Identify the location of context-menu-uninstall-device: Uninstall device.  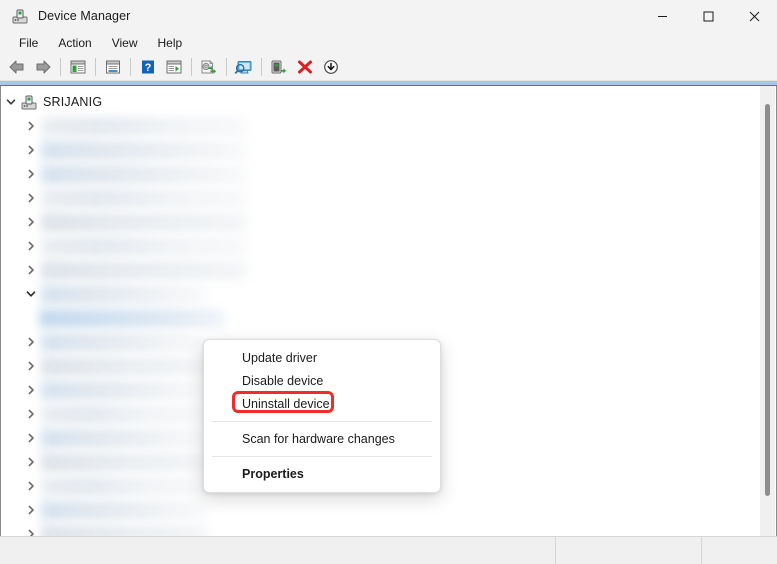
(322, 403).